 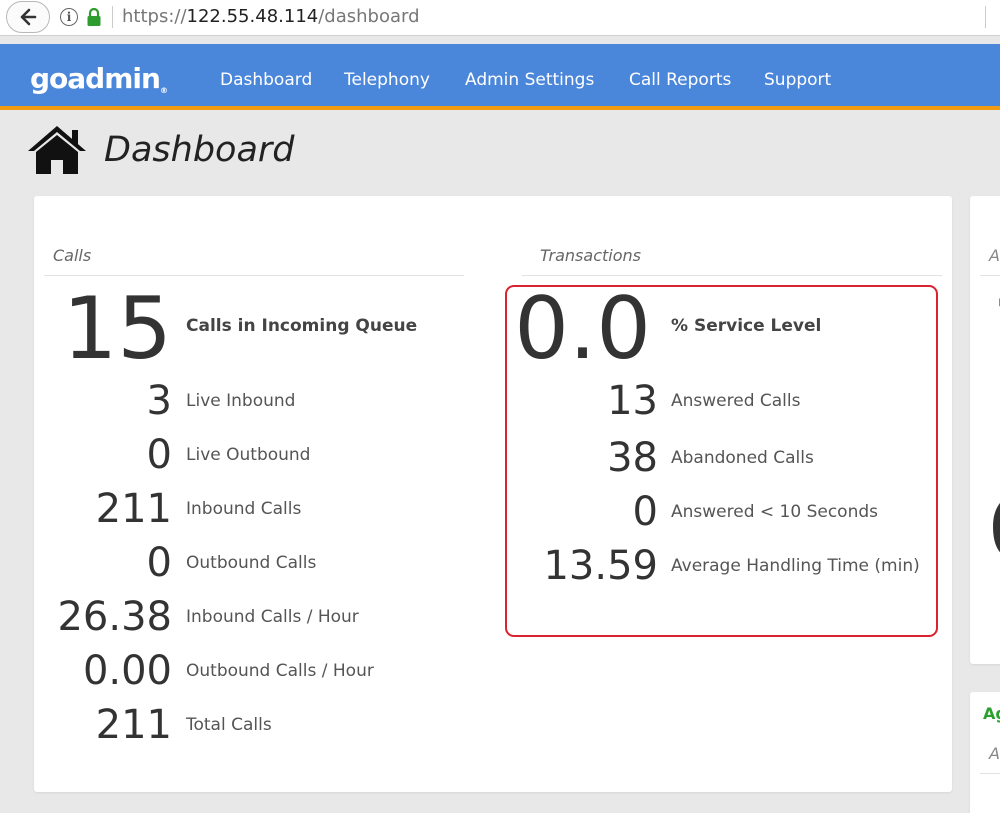 What do you see at coordinates (69, 17) in the screenshot?
I see `info-icon: i` at bounding box center [69, 17].